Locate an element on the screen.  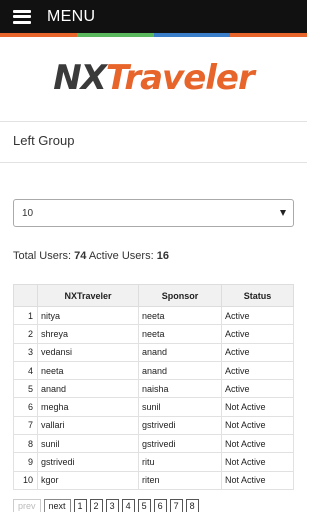
page-button-8: 8 is located at coordinates (192, 505).